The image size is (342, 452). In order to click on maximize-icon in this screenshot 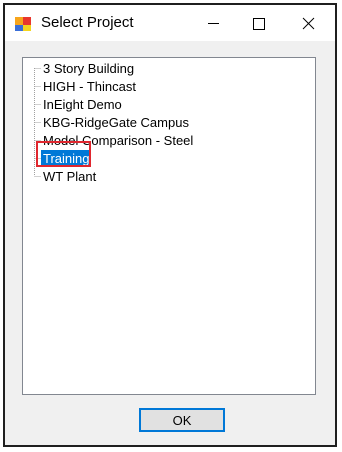, I will do `click(259, 24)`.